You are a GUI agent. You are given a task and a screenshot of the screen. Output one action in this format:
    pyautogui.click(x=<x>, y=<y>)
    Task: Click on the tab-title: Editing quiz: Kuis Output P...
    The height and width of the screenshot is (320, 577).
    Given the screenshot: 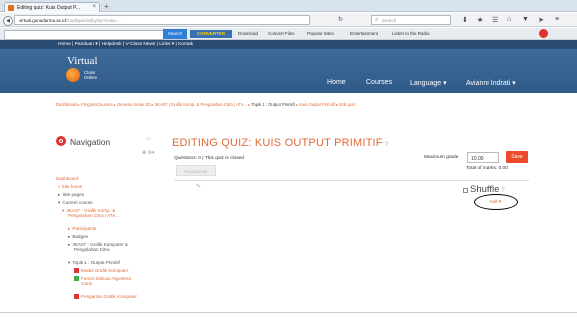 What is the action you would take?
    pyautogui.click(x=49, y=8)
    